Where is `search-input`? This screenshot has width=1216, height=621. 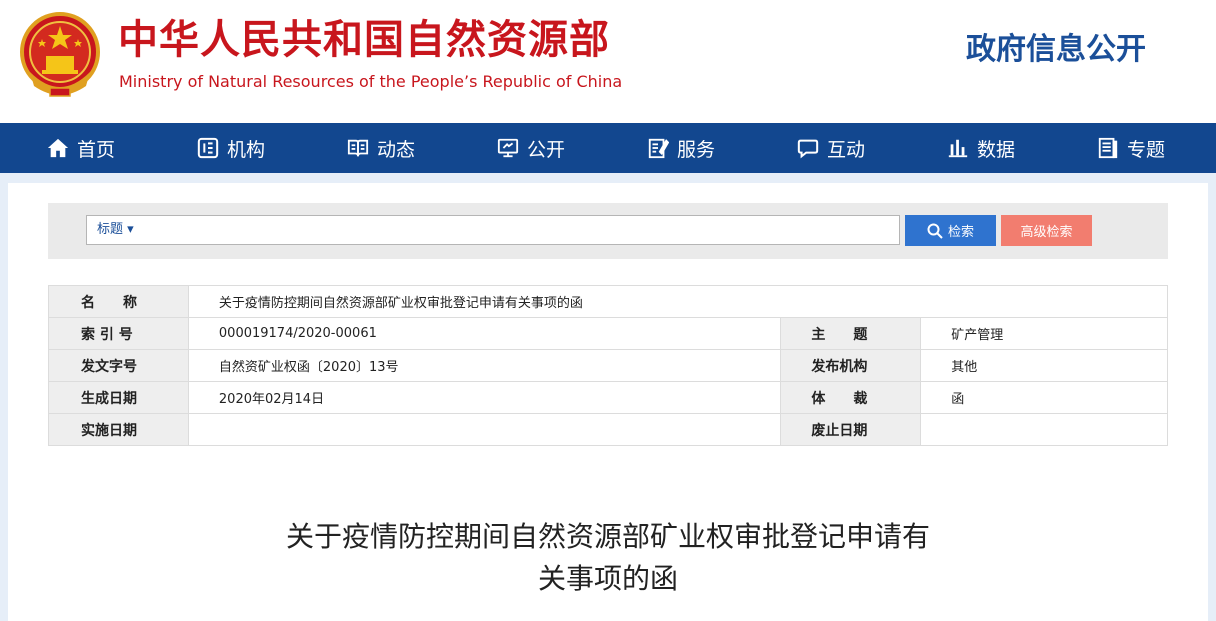 search-input is located at coordinates (493, 230).